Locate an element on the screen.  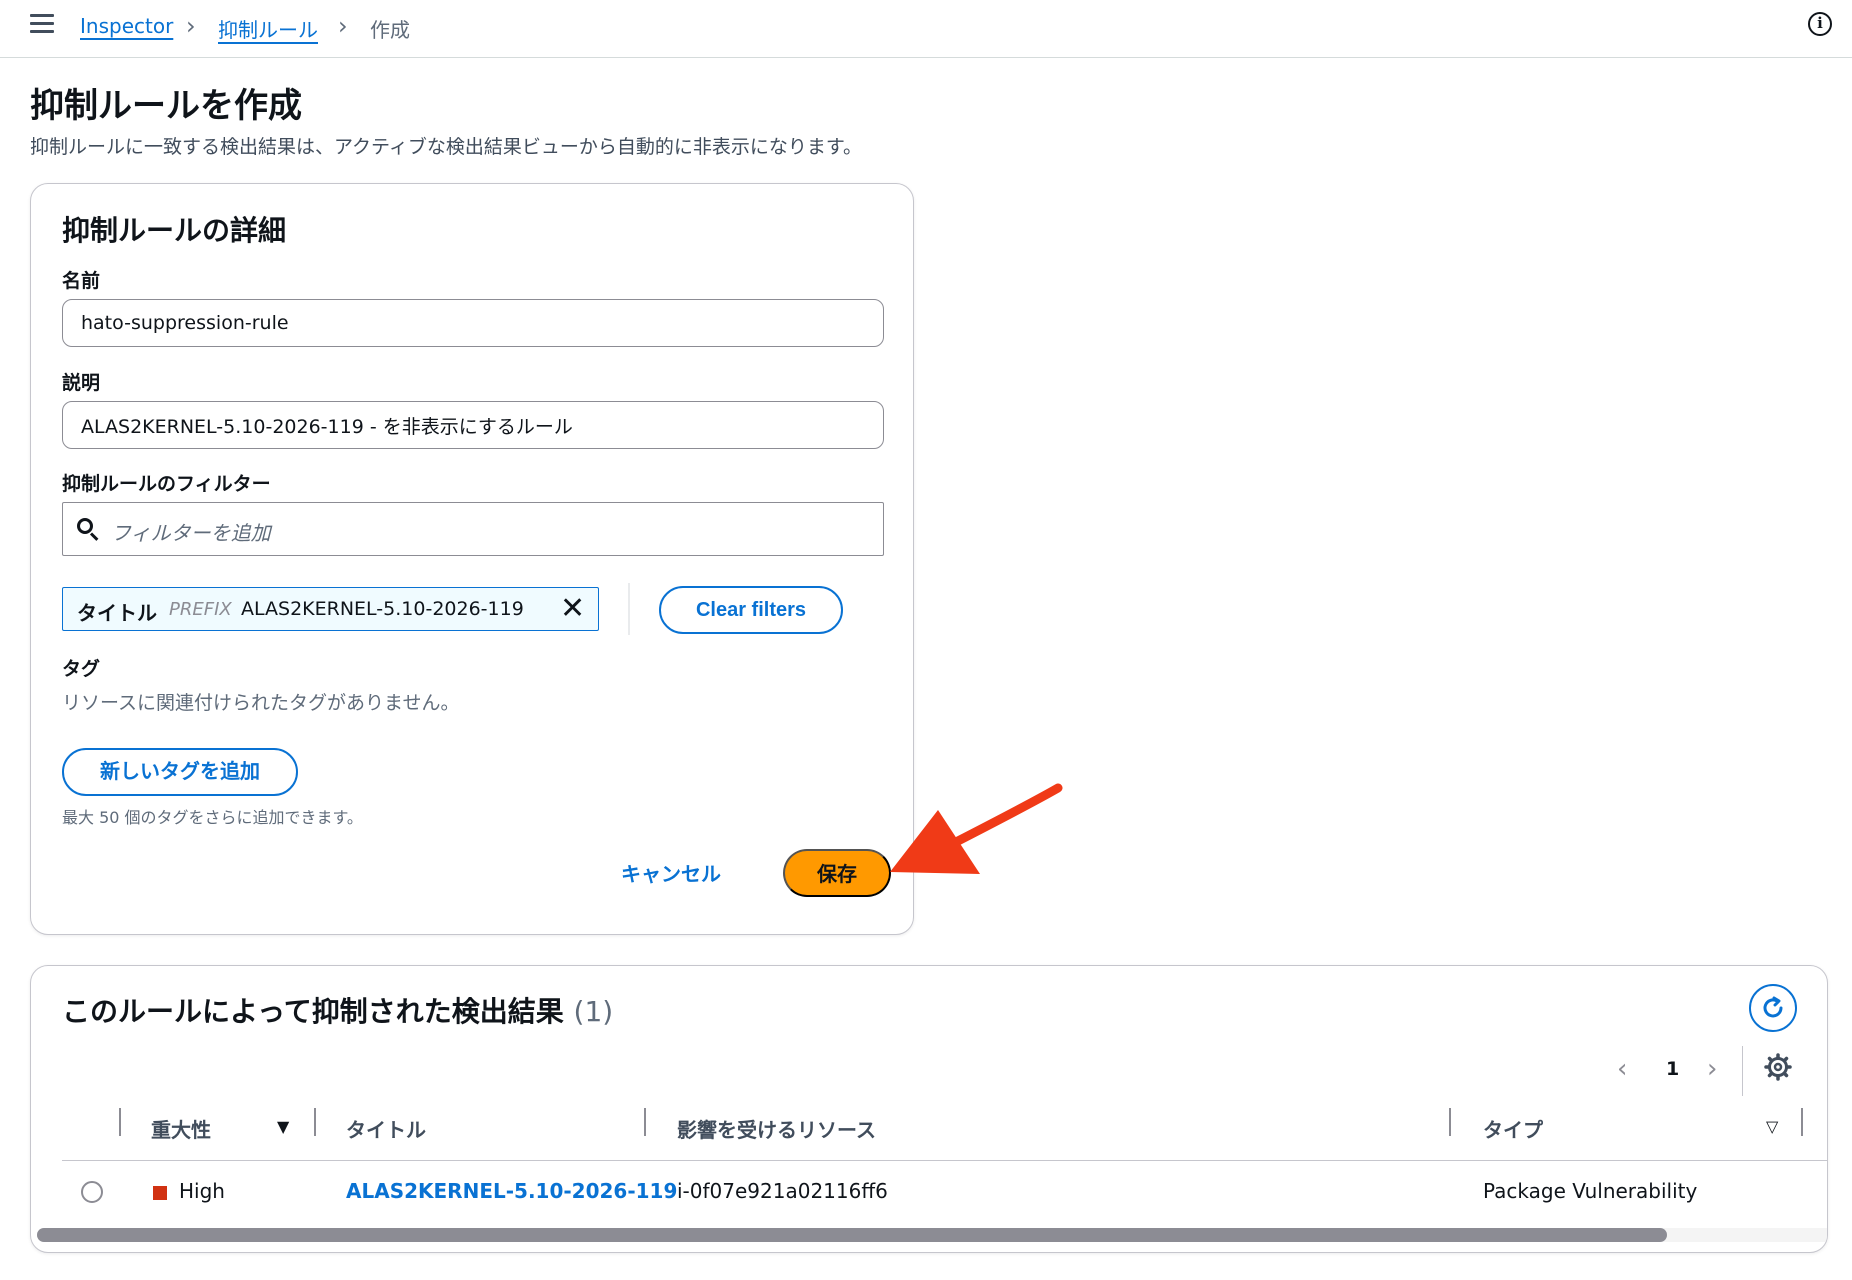
finding-title-link: ALAS2KERNEL-5.10-2026-119 is located at coordinates (511, 1191).